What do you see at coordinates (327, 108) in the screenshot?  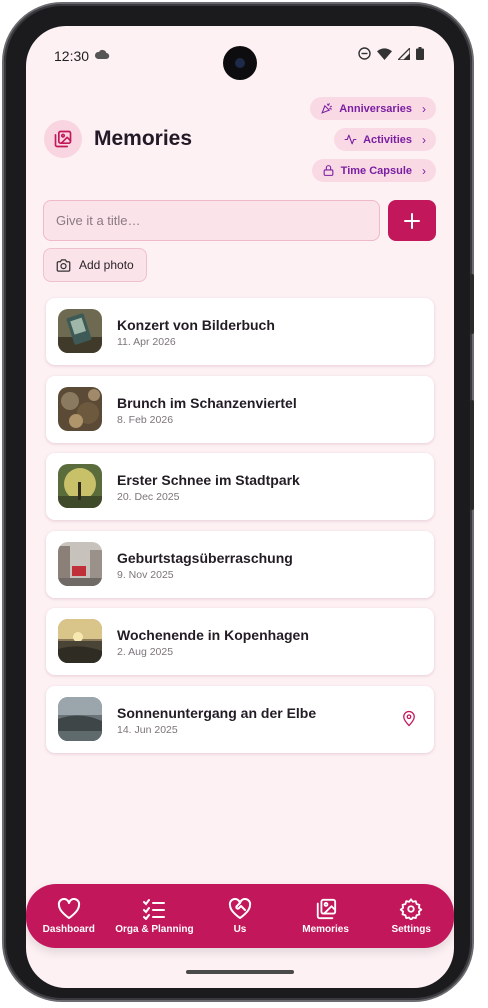 I see `party-popper-icon` at bounding box center [327, 108].